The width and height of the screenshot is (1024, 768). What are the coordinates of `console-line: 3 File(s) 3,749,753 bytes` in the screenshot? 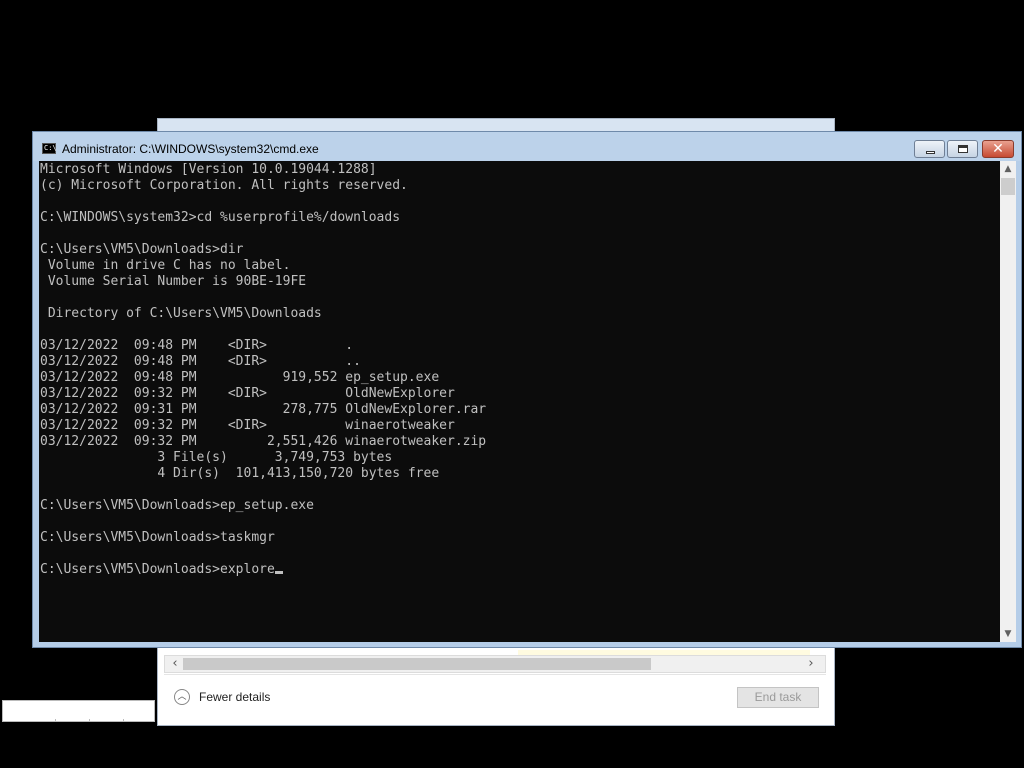 It's located at (275, 457).